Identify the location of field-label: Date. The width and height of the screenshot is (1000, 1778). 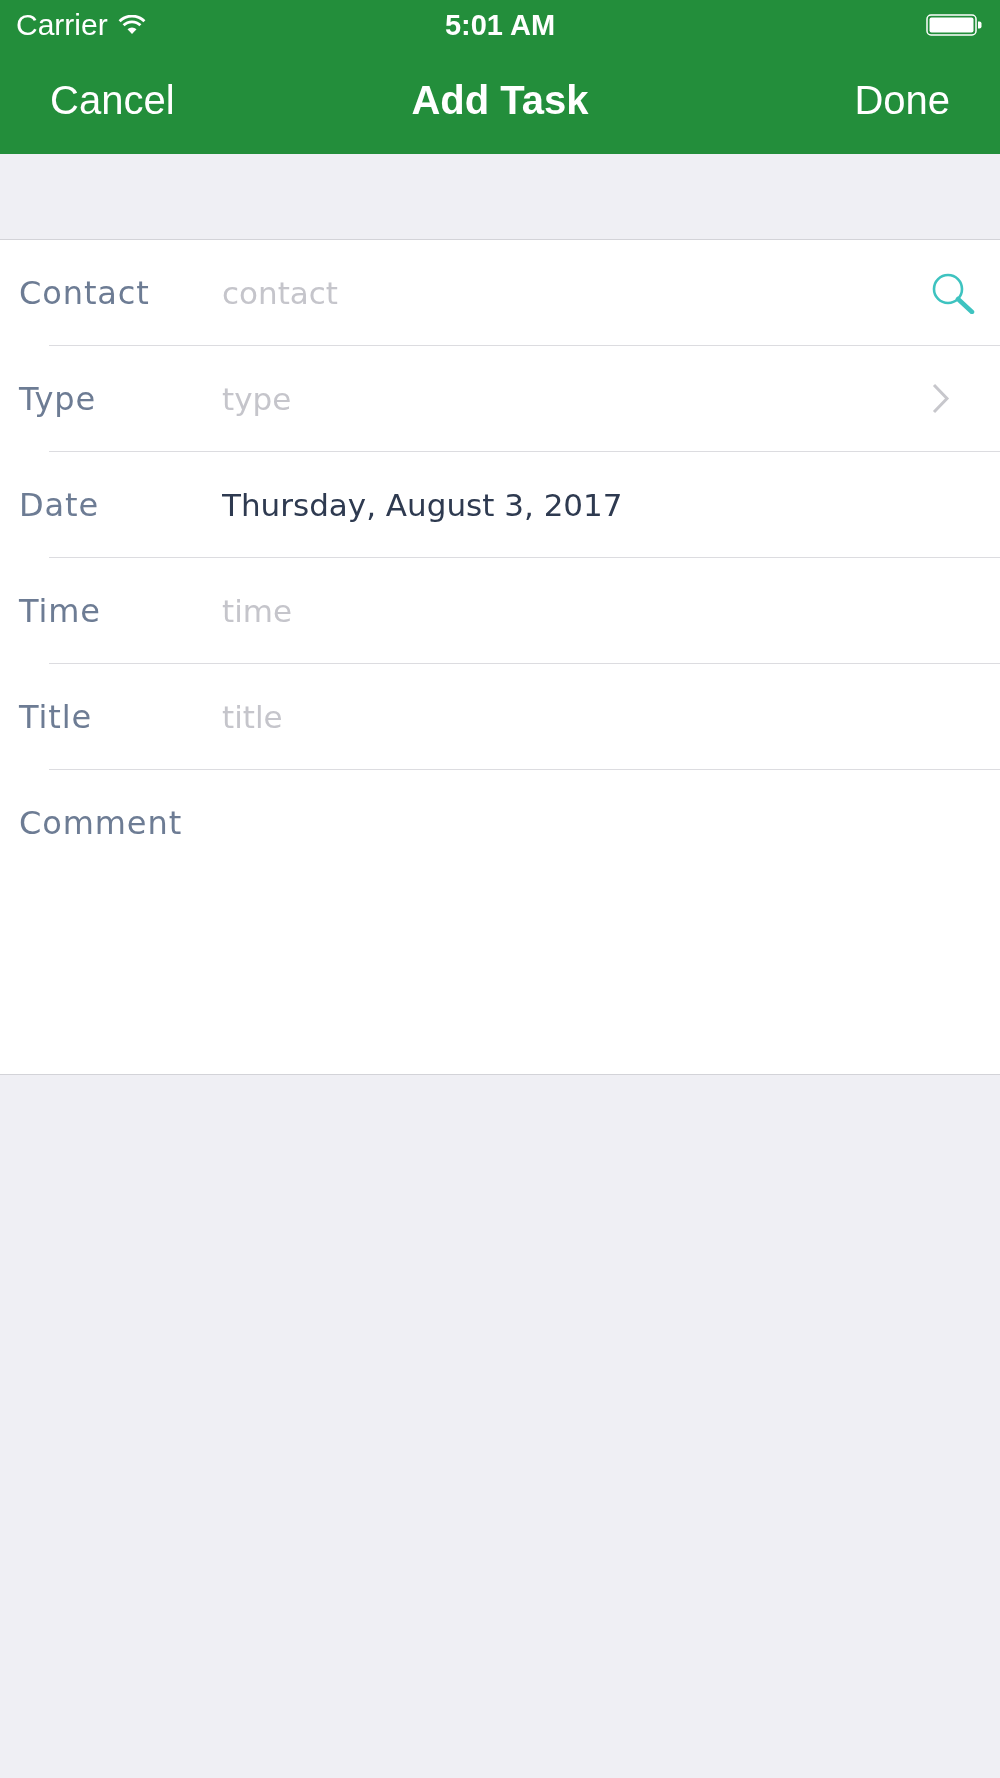
(60, 504).